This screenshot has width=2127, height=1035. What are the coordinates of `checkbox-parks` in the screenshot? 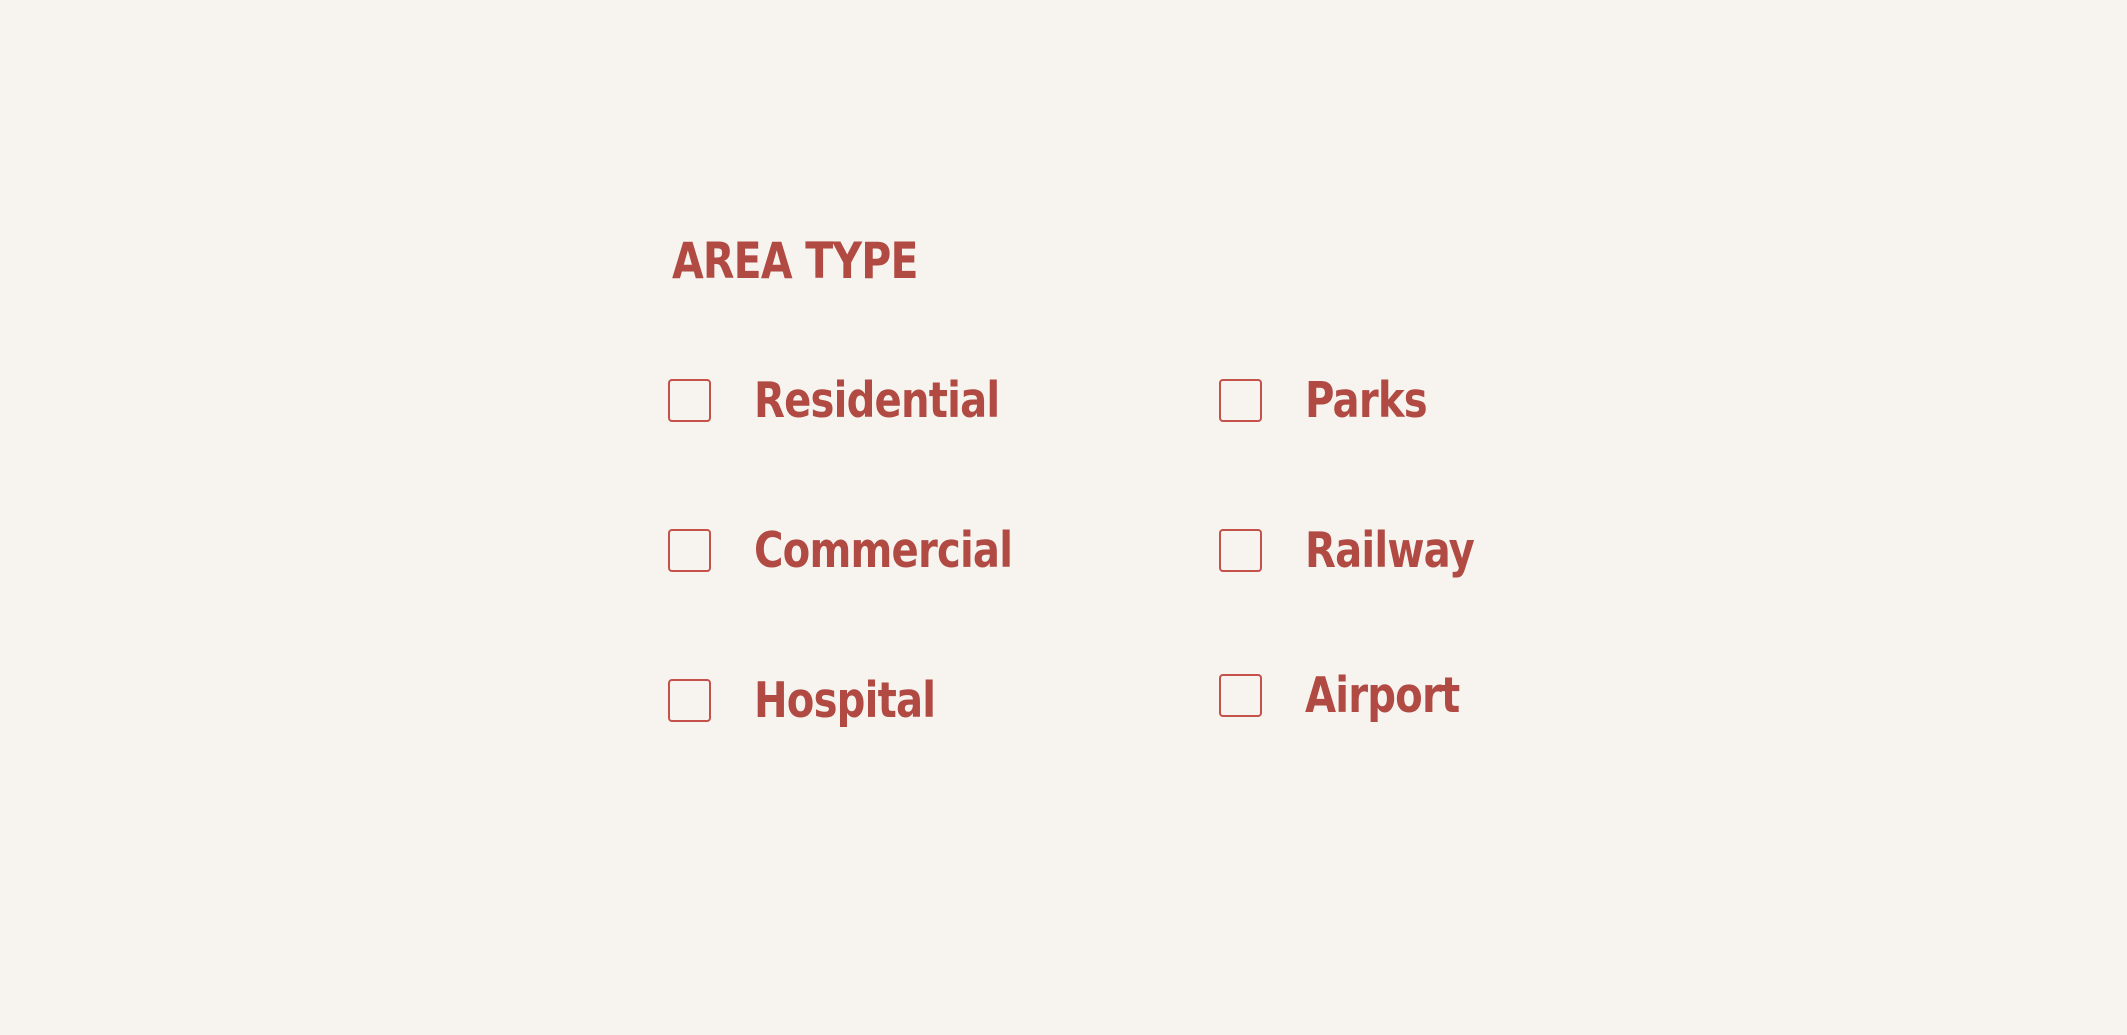 It's located at (1240, 400).